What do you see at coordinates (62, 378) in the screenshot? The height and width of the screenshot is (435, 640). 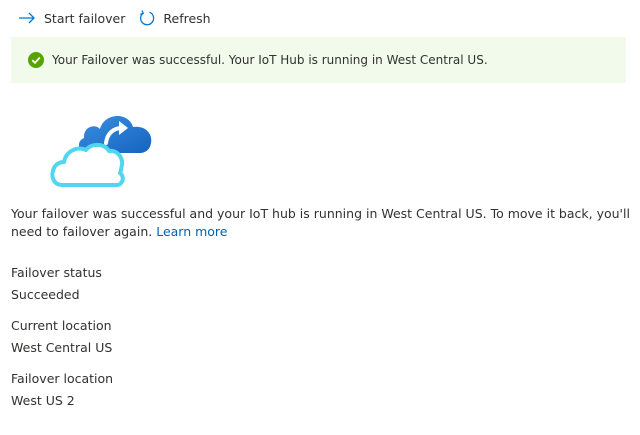 I see `failover-location-label: Failover location` at bounding box center [62, 378].